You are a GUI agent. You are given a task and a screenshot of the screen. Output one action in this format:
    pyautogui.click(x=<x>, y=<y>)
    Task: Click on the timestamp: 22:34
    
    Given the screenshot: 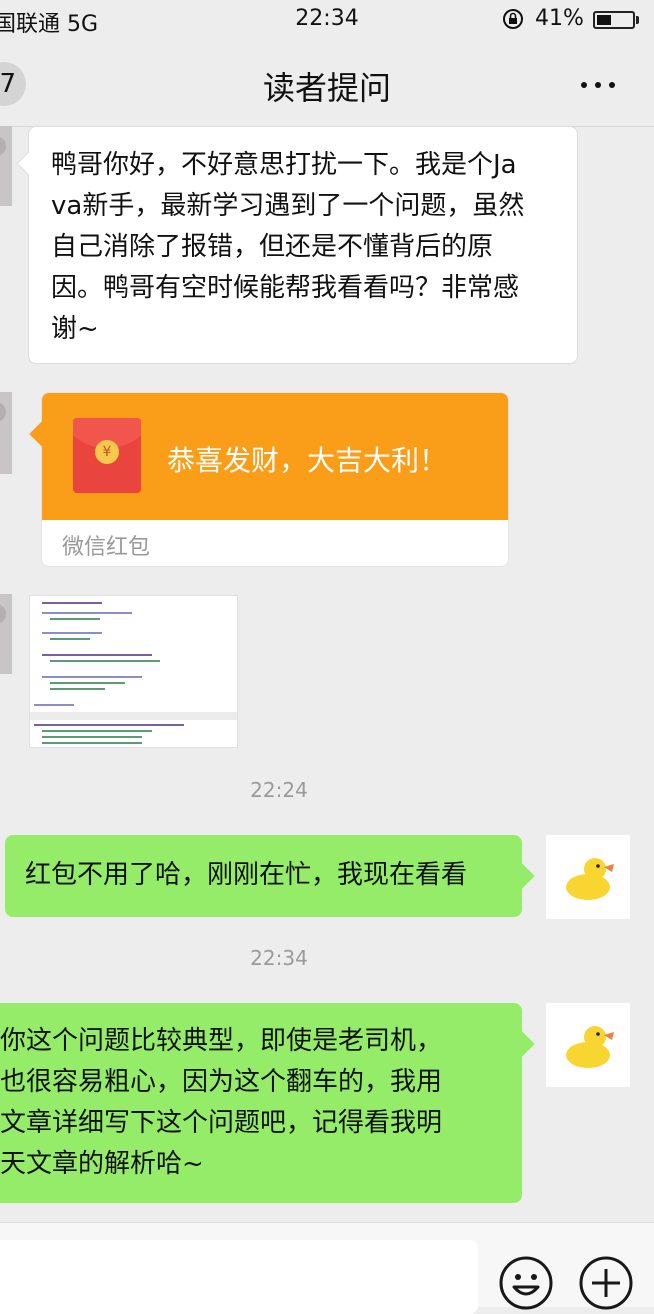 What is the action you would take?
    pyautogui.click(x=279, y=958)
    